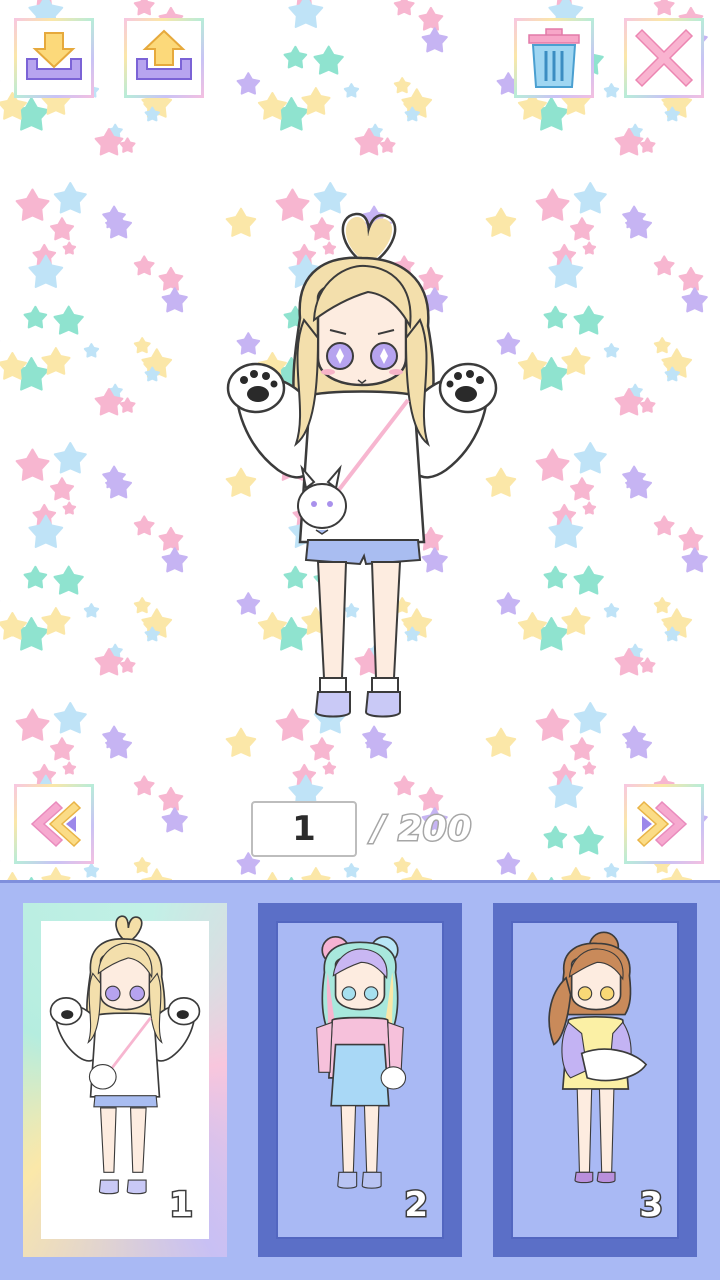 The image size is (720, 1280). I want to click on saved-doll-slot-1: 1, so click(125, 1080).